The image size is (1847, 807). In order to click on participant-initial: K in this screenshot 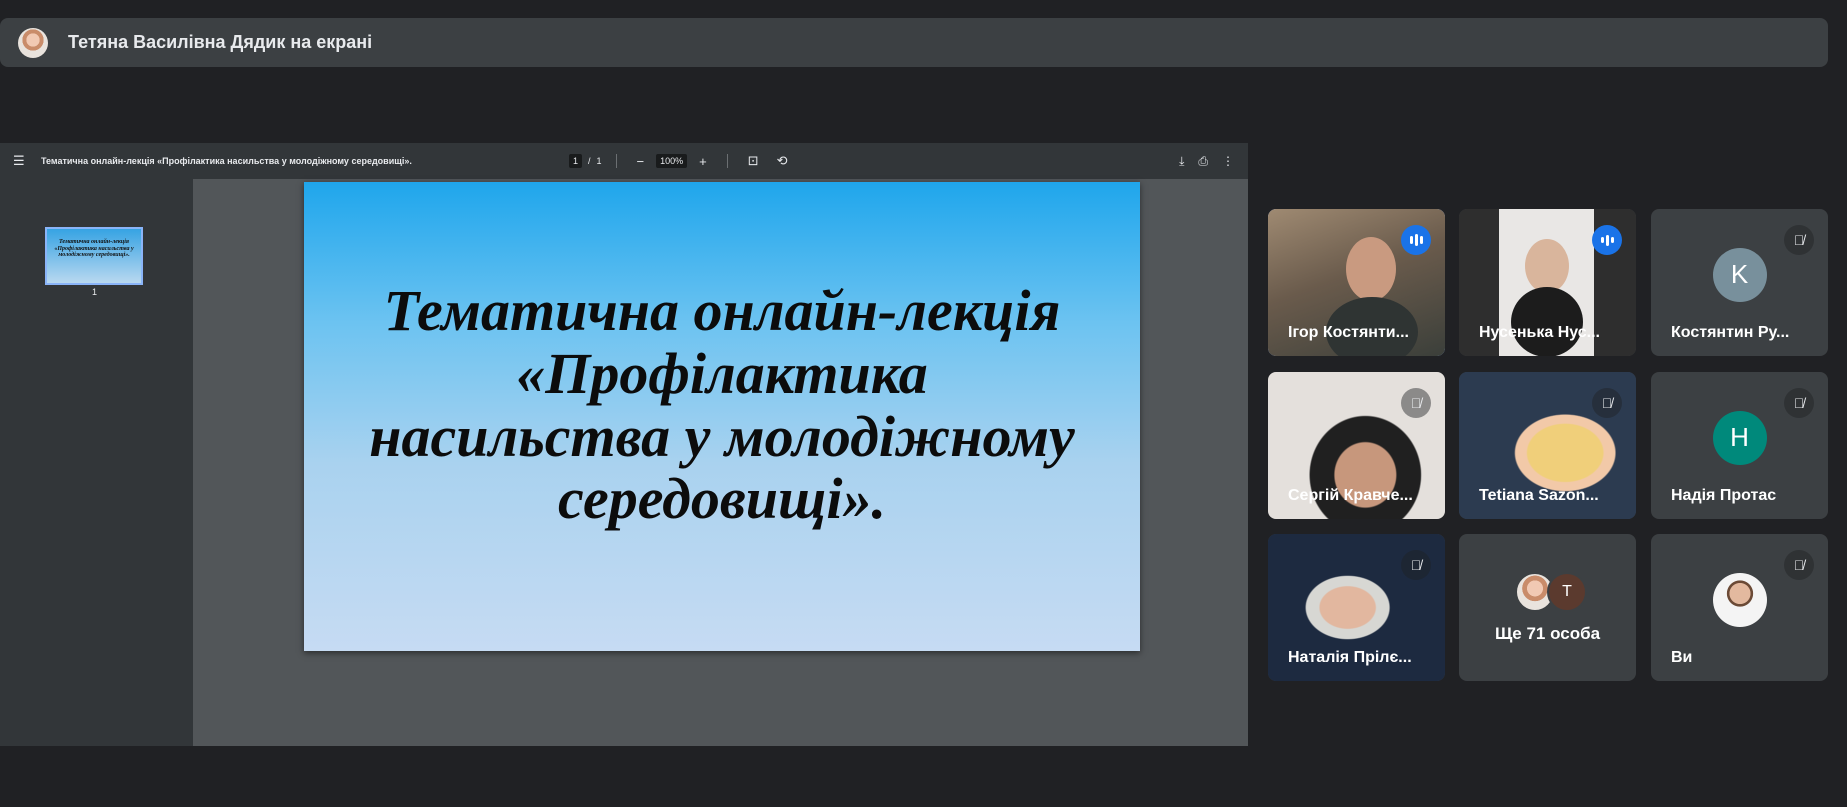, I will do `click(1739, 274)`.